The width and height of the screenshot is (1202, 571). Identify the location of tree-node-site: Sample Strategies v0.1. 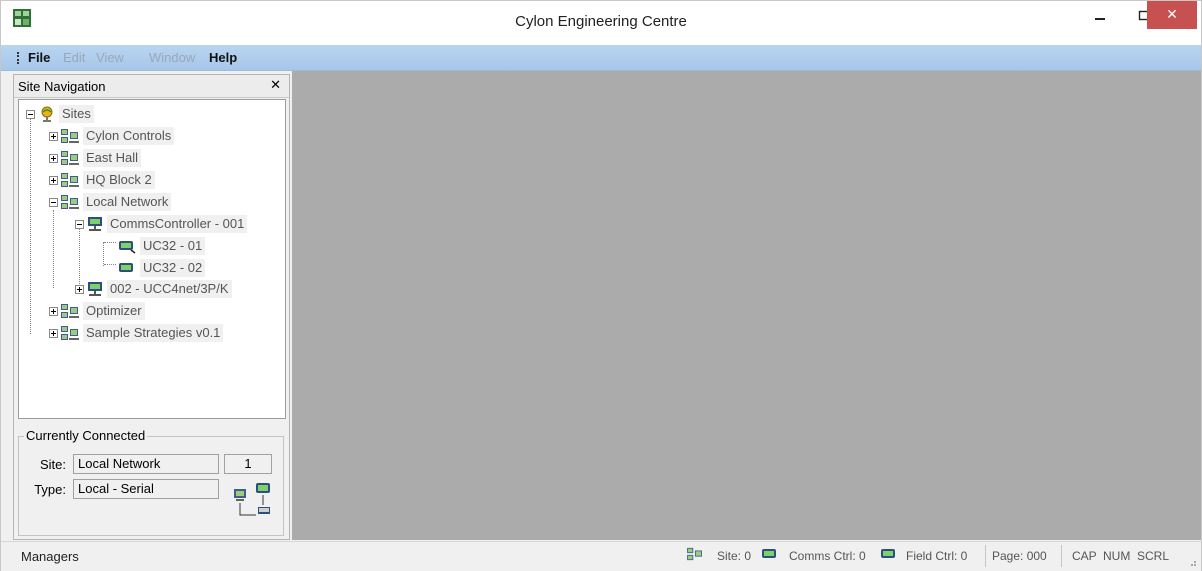
(142, 333).